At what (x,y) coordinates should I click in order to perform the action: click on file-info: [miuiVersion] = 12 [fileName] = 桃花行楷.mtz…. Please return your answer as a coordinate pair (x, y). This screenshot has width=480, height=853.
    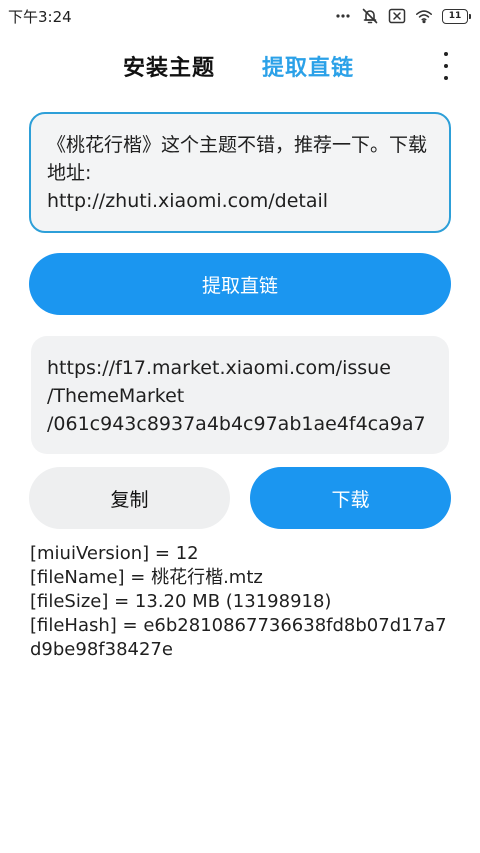
    Looking at the image, I should click on (245, 602).